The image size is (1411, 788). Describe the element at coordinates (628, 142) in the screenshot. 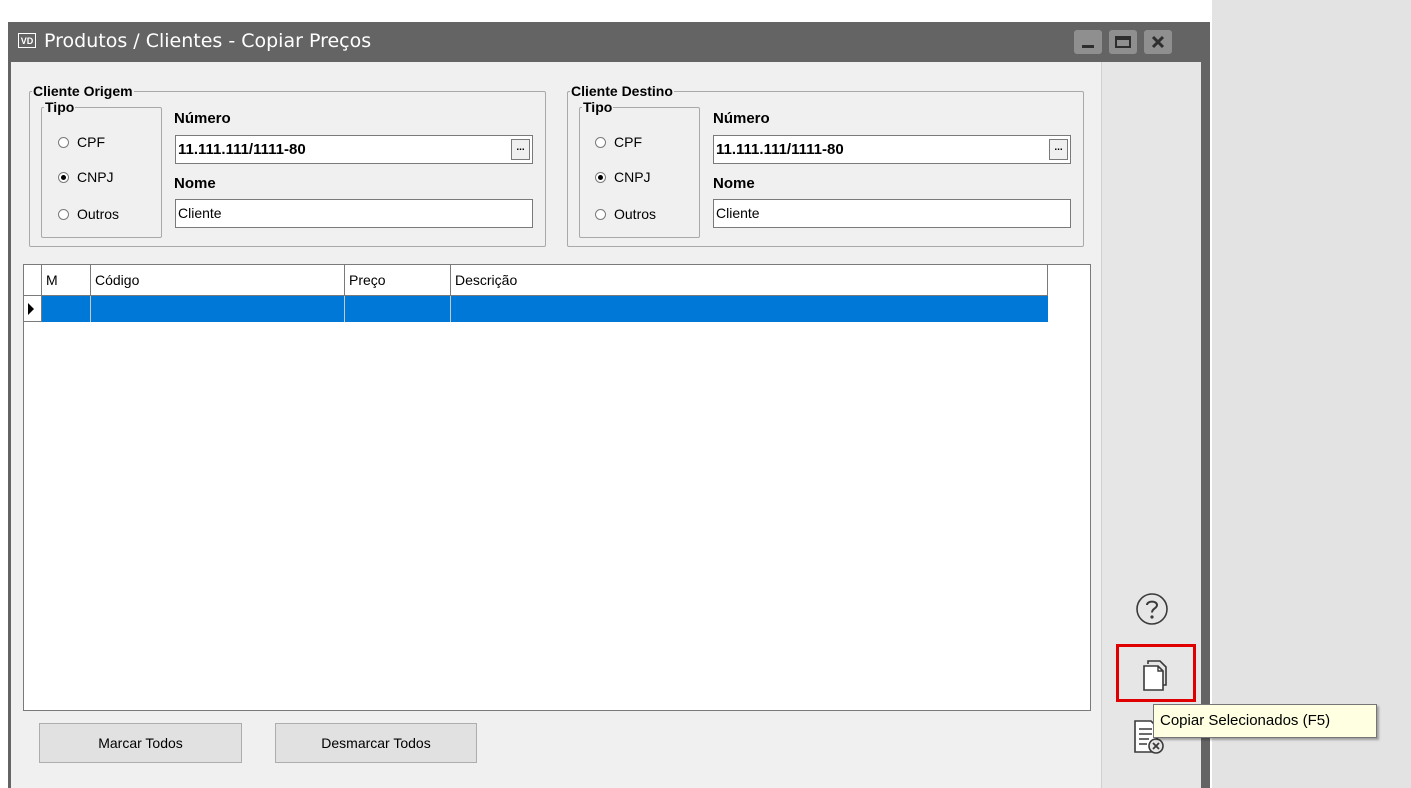

I see `destino-radio-cpf-label: CPF` at that location.